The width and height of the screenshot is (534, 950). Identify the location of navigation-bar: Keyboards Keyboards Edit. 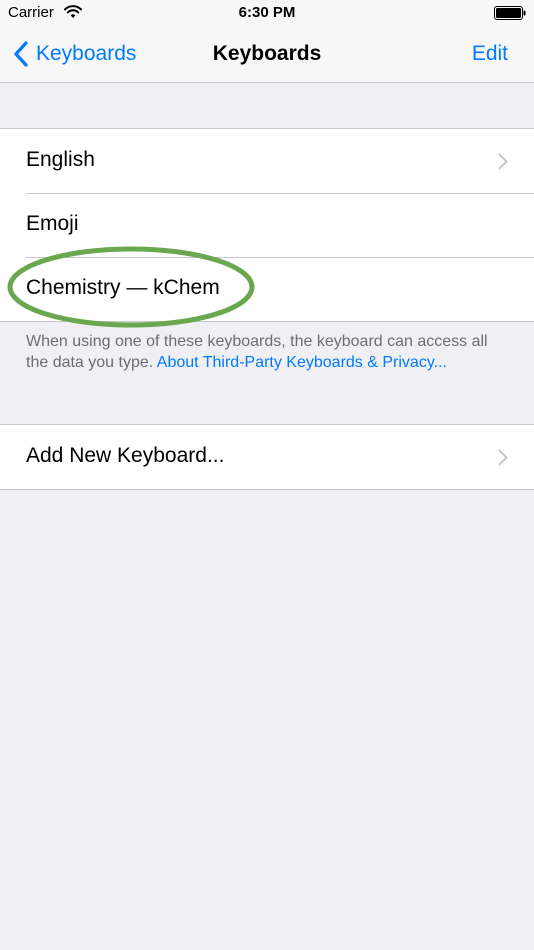
(267, 54).